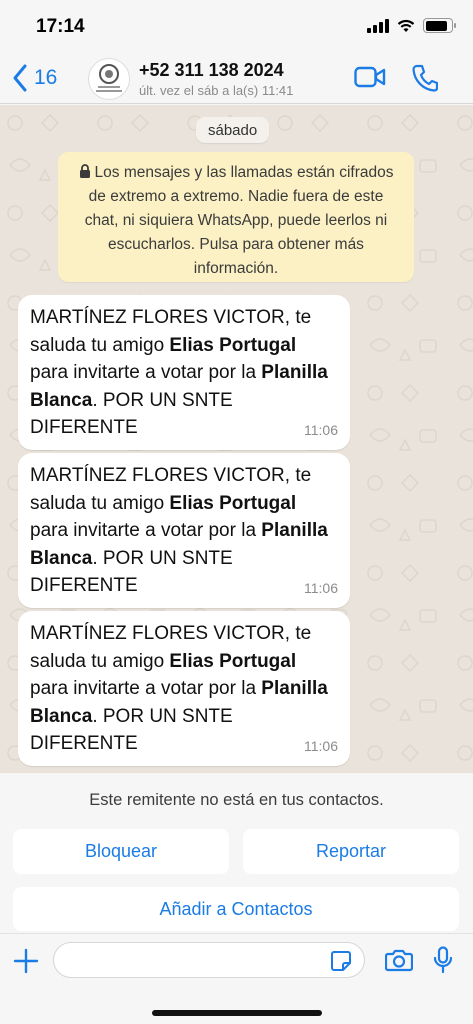 This screenshot has width=473, height=1024. I want to click on microphone-icon, so click(443, 960).